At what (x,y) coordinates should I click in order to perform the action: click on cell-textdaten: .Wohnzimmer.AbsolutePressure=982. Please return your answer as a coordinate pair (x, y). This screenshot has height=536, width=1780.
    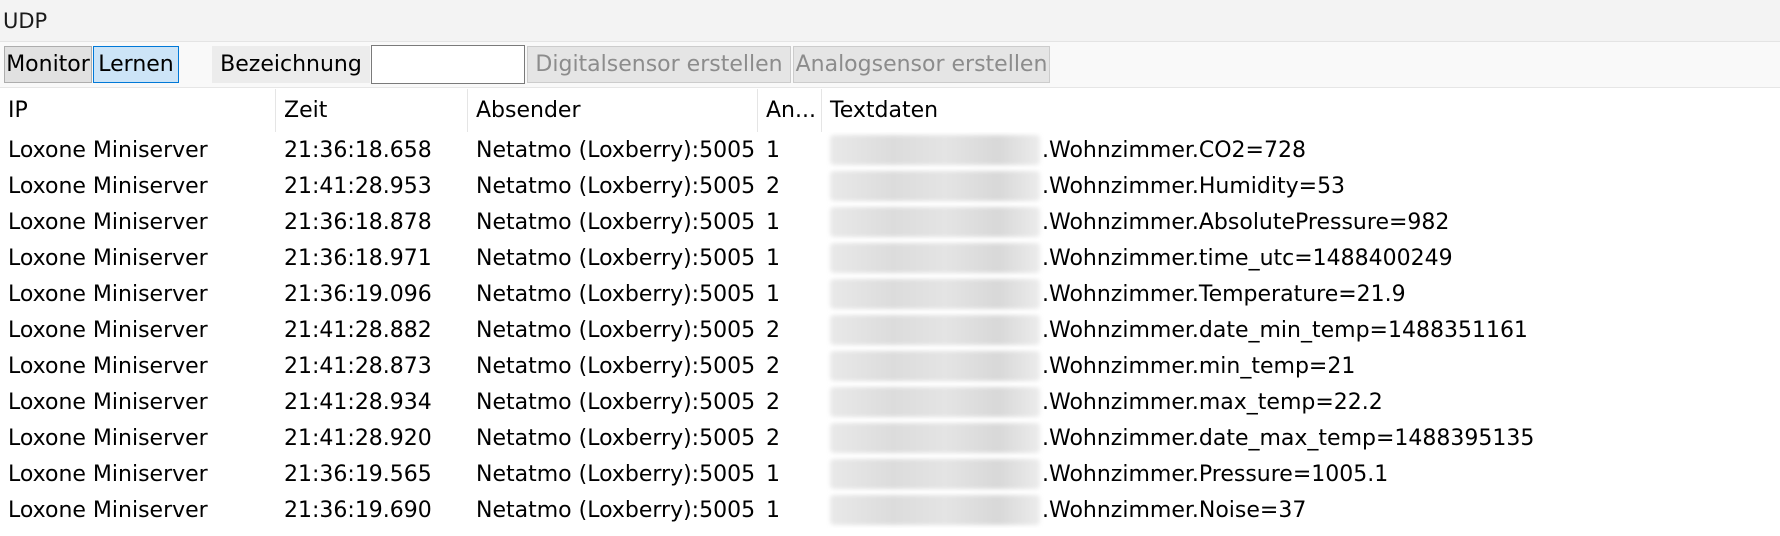
    Looking at the image, I should click on (1301, 222).